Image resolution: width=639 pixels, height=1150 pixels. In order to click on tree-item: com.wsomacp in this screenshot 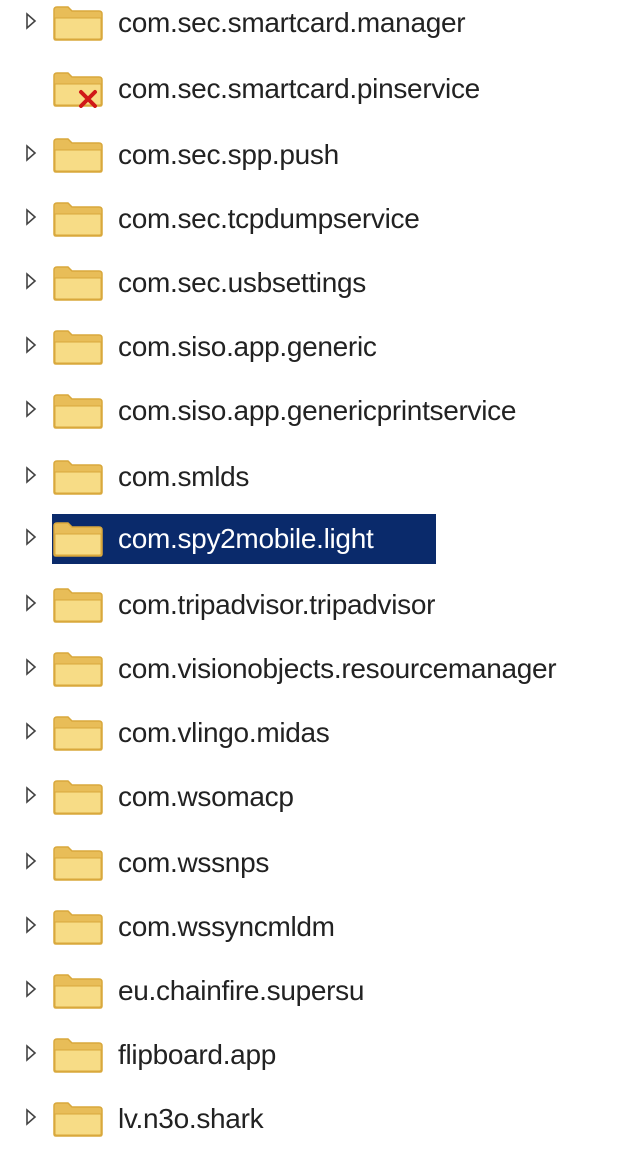, I will do `click(319, 799)`.